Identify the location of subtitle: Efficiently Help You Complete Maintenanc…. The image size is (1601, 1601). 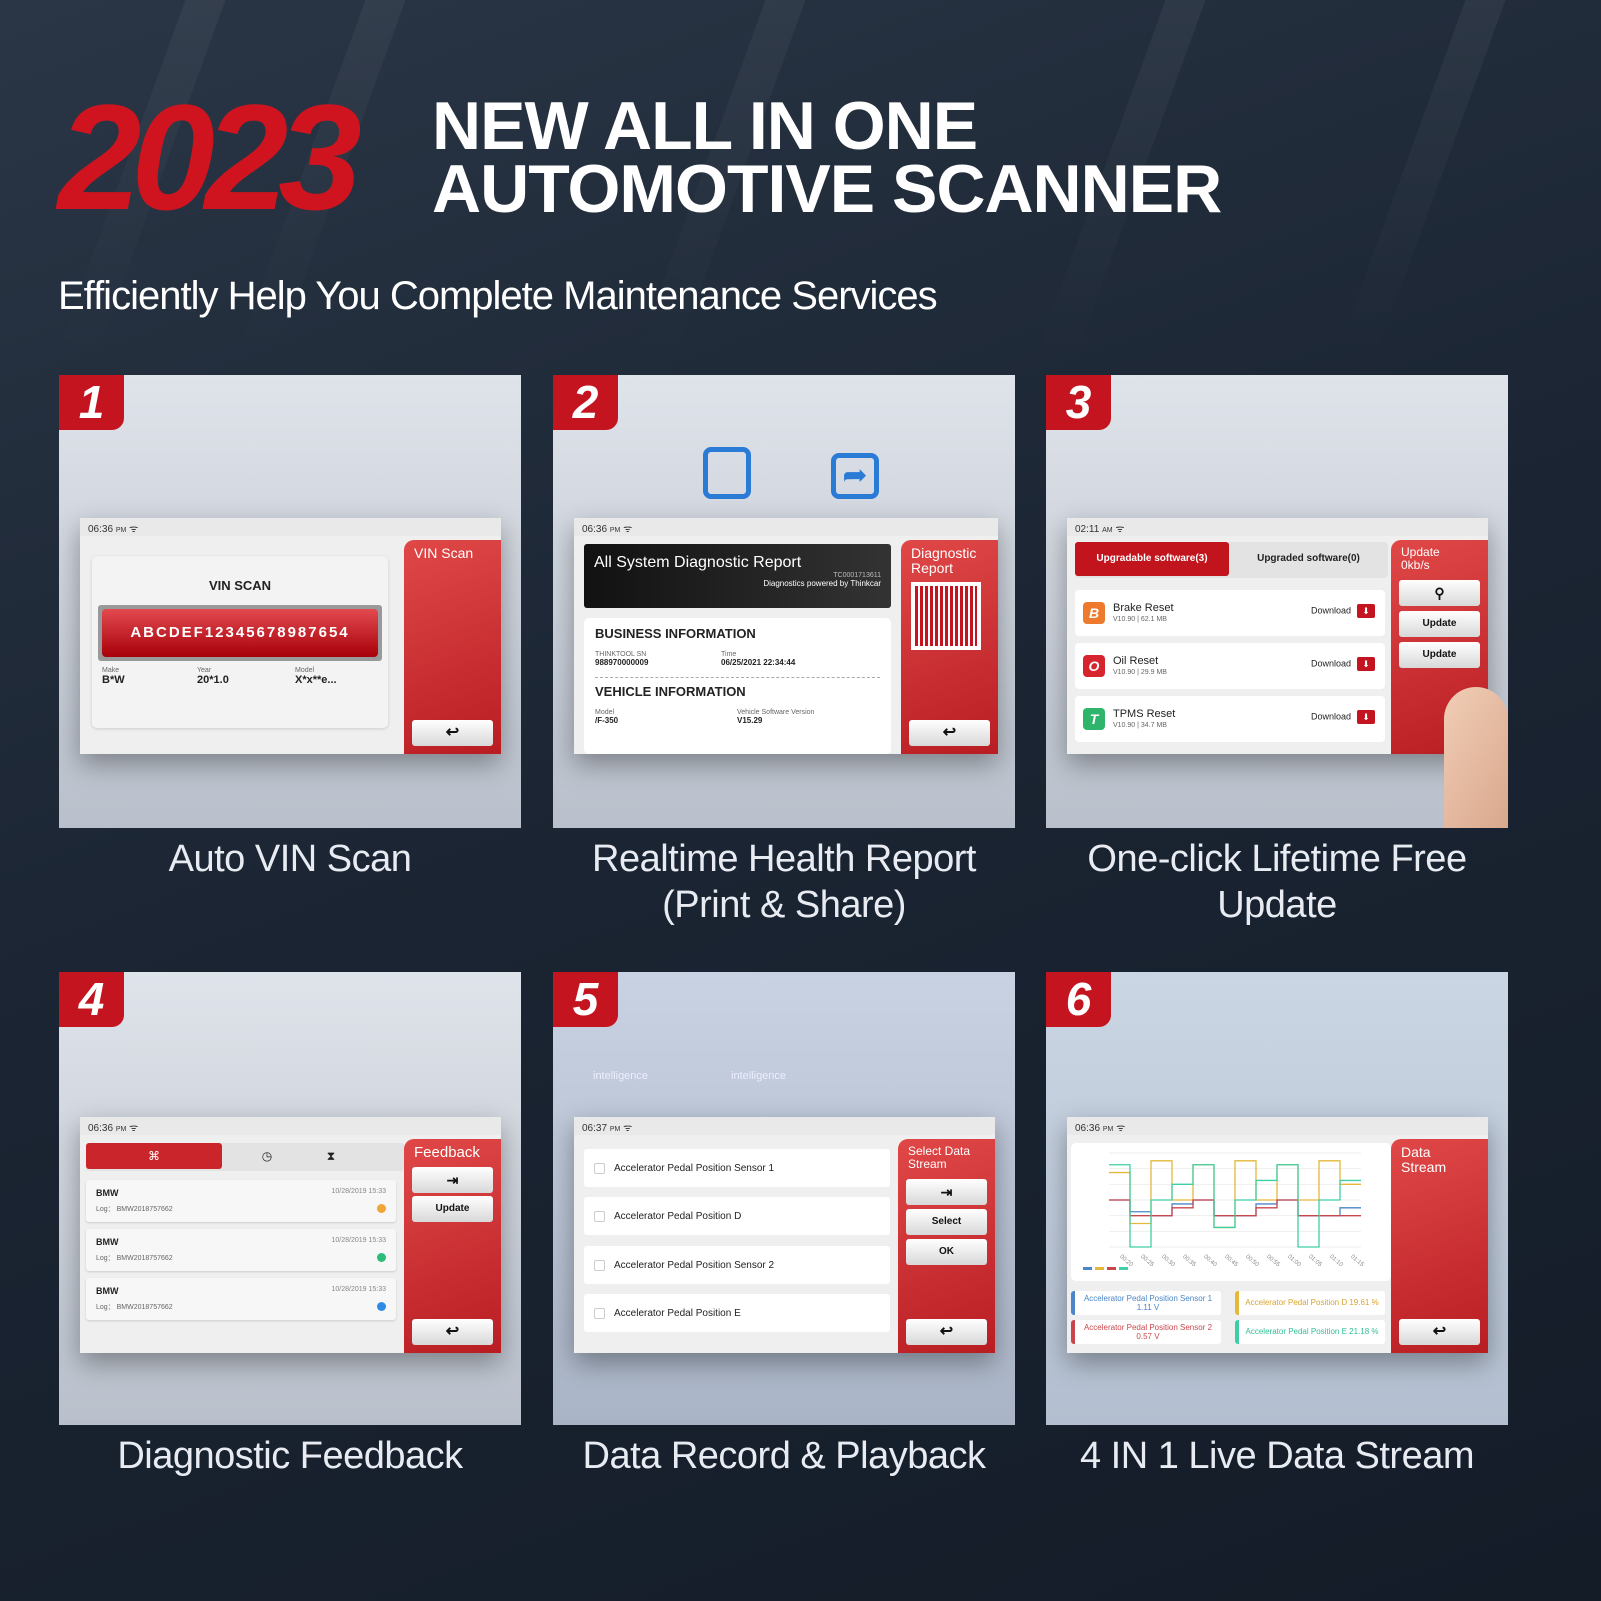
(498, 296).